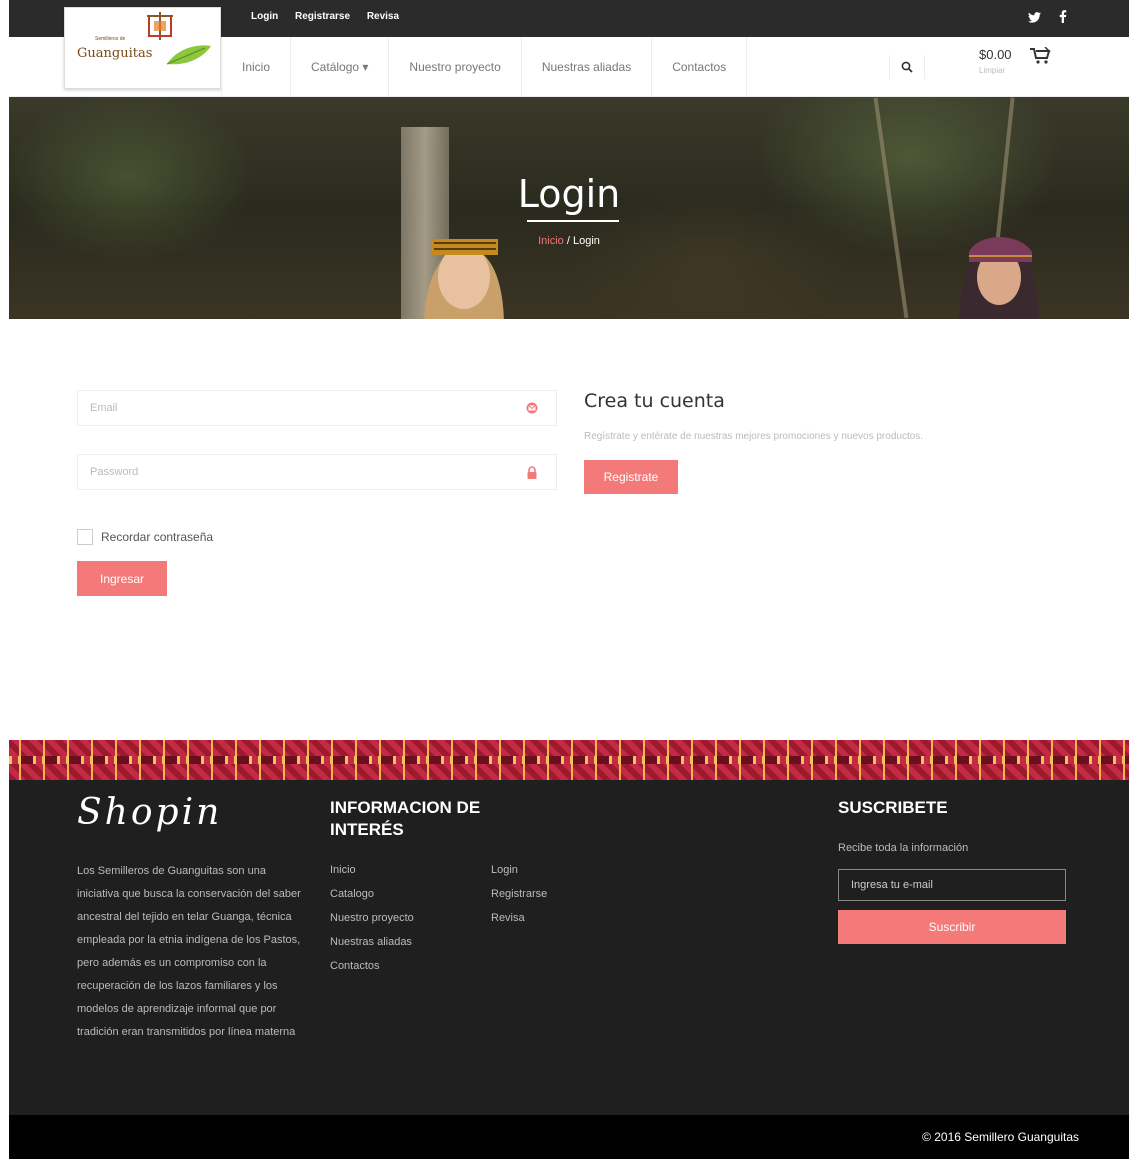 This screenshot has height=1159, width=1129. Describe the element at coordinates (85, 537) in the screenshot. I see `remember-checkbox` at that location.